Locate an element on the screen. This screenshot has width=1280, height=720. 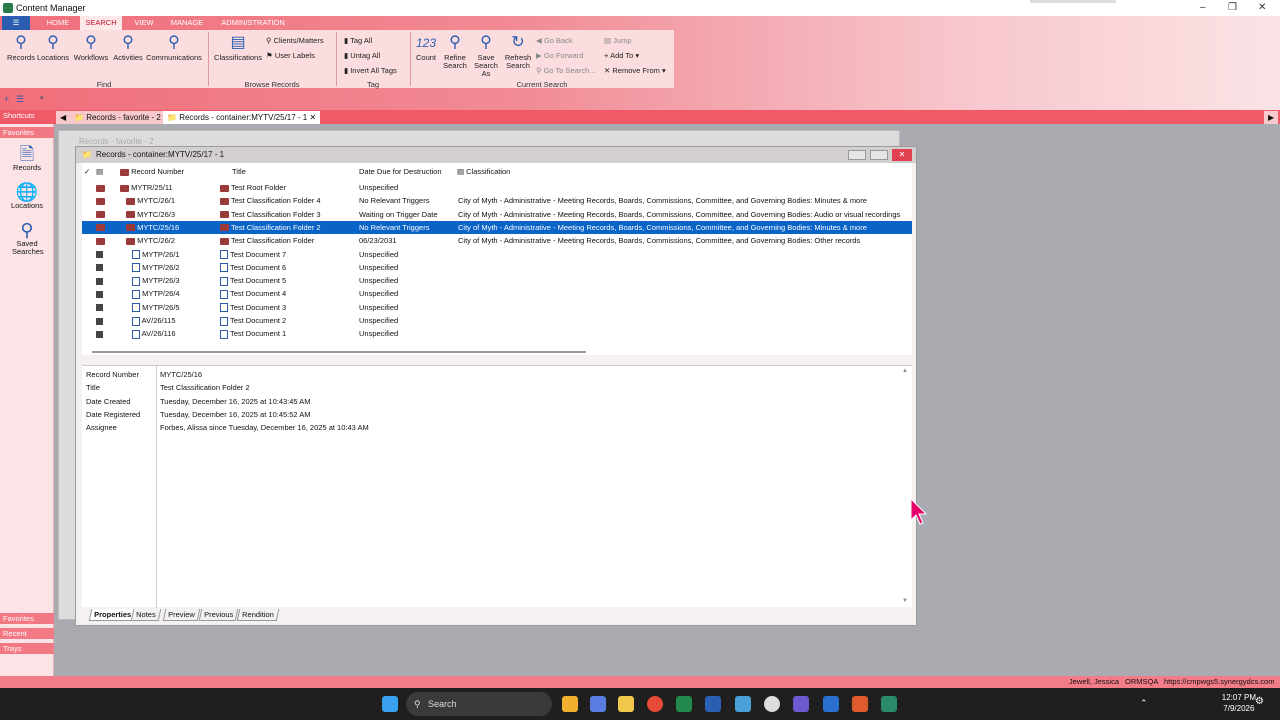
sidebar-trays: Trays is located at coordinates (27, 648).